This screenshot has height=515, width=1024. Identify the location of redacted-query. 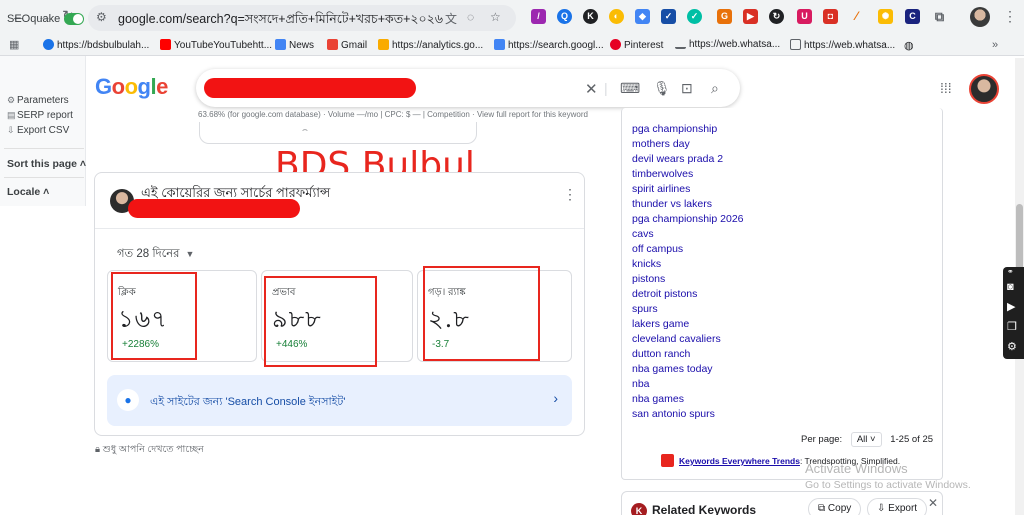
(310, 88).